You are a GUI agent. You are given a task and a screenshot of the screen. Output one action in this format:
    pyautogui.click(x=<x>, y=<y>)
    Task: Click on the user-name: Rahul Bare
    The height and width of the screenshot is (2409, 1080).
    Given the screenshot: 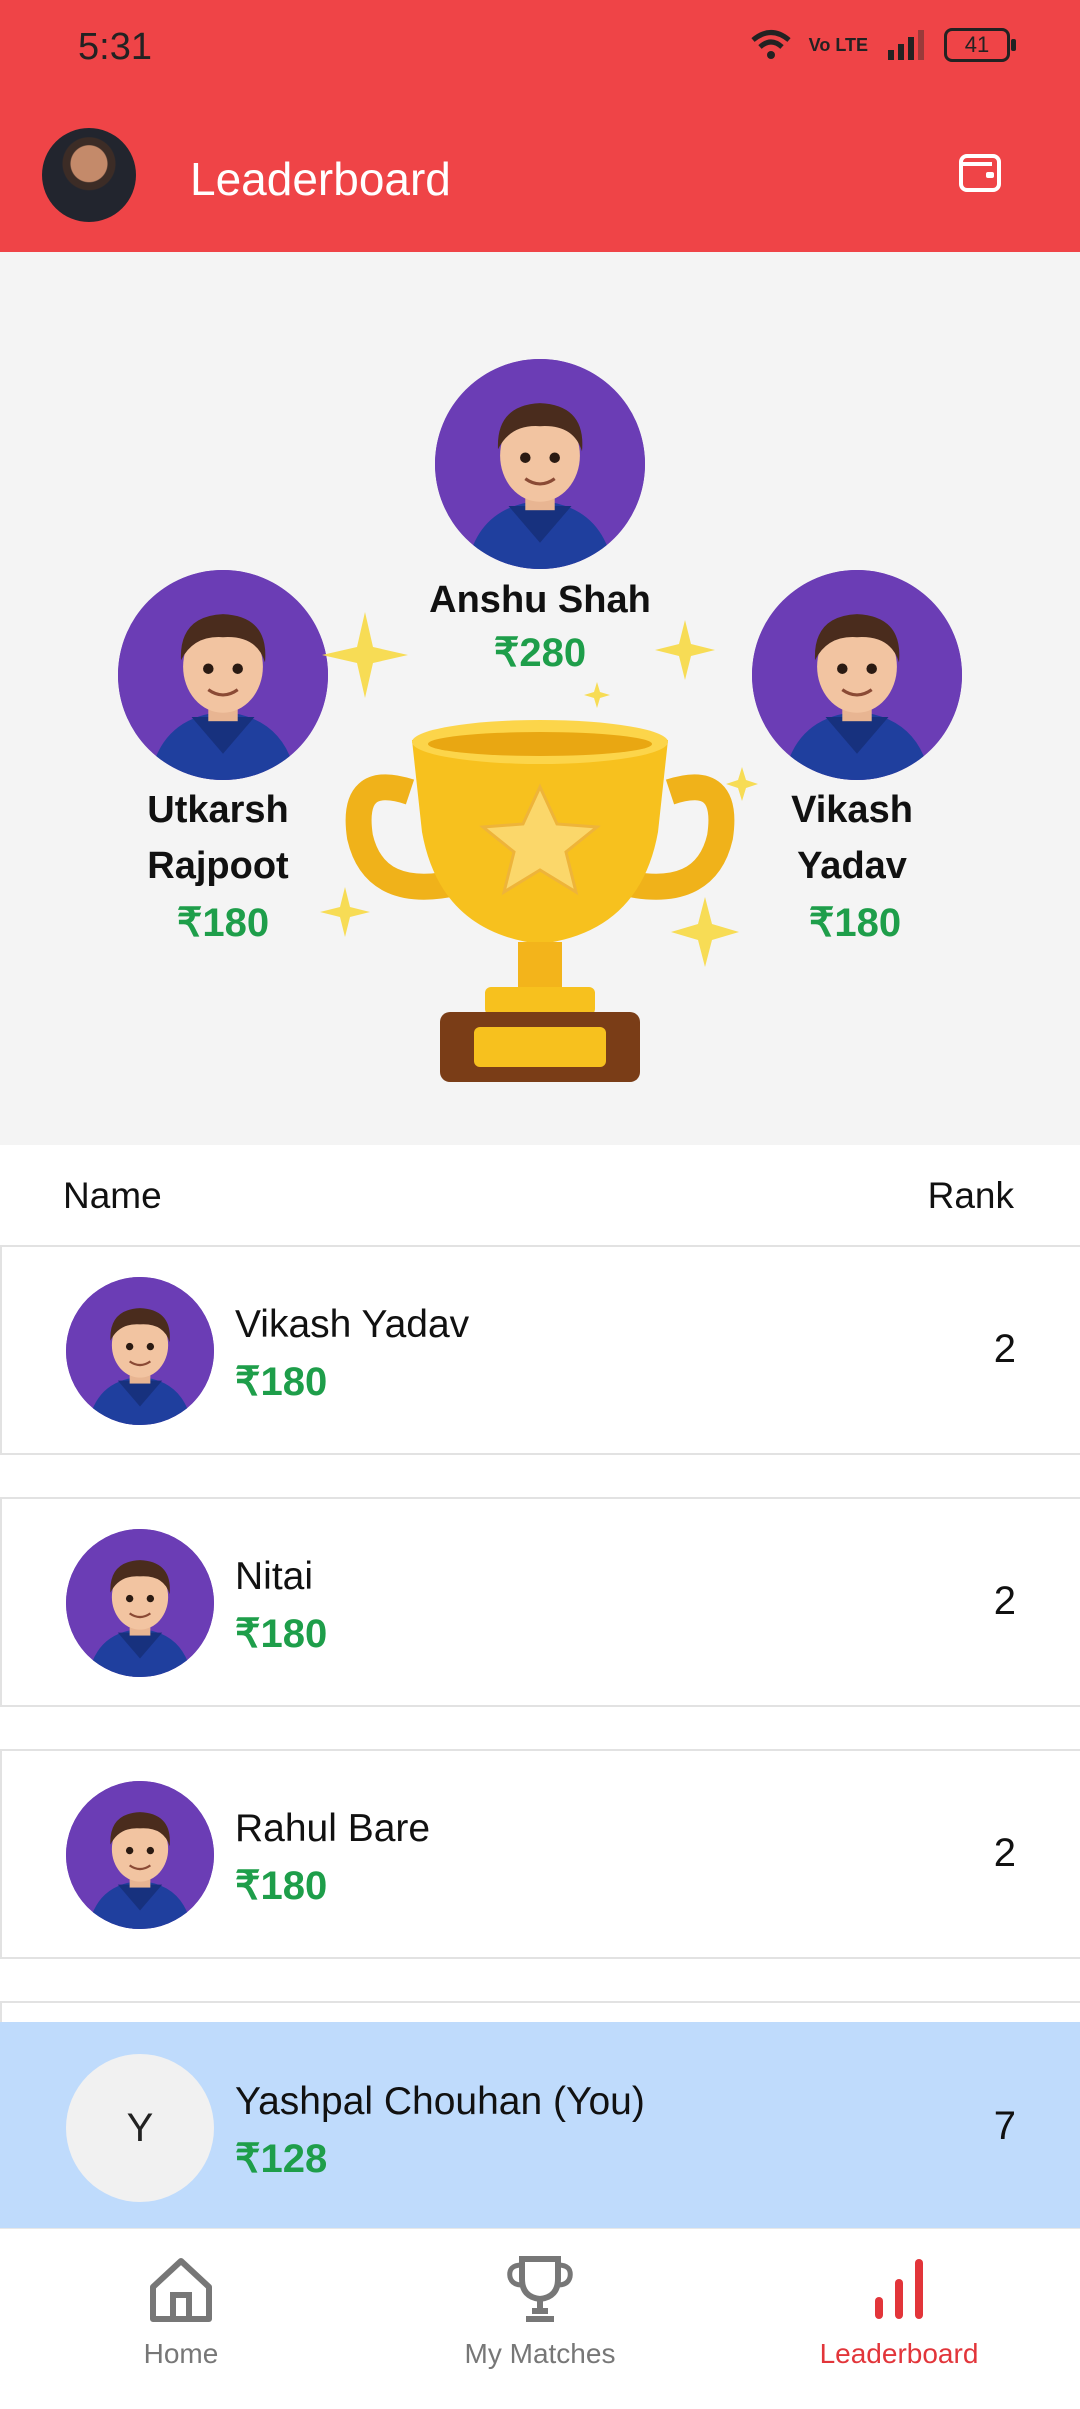 What is the action you would take?
    pyautogui.click(x=333, y=1828)
    